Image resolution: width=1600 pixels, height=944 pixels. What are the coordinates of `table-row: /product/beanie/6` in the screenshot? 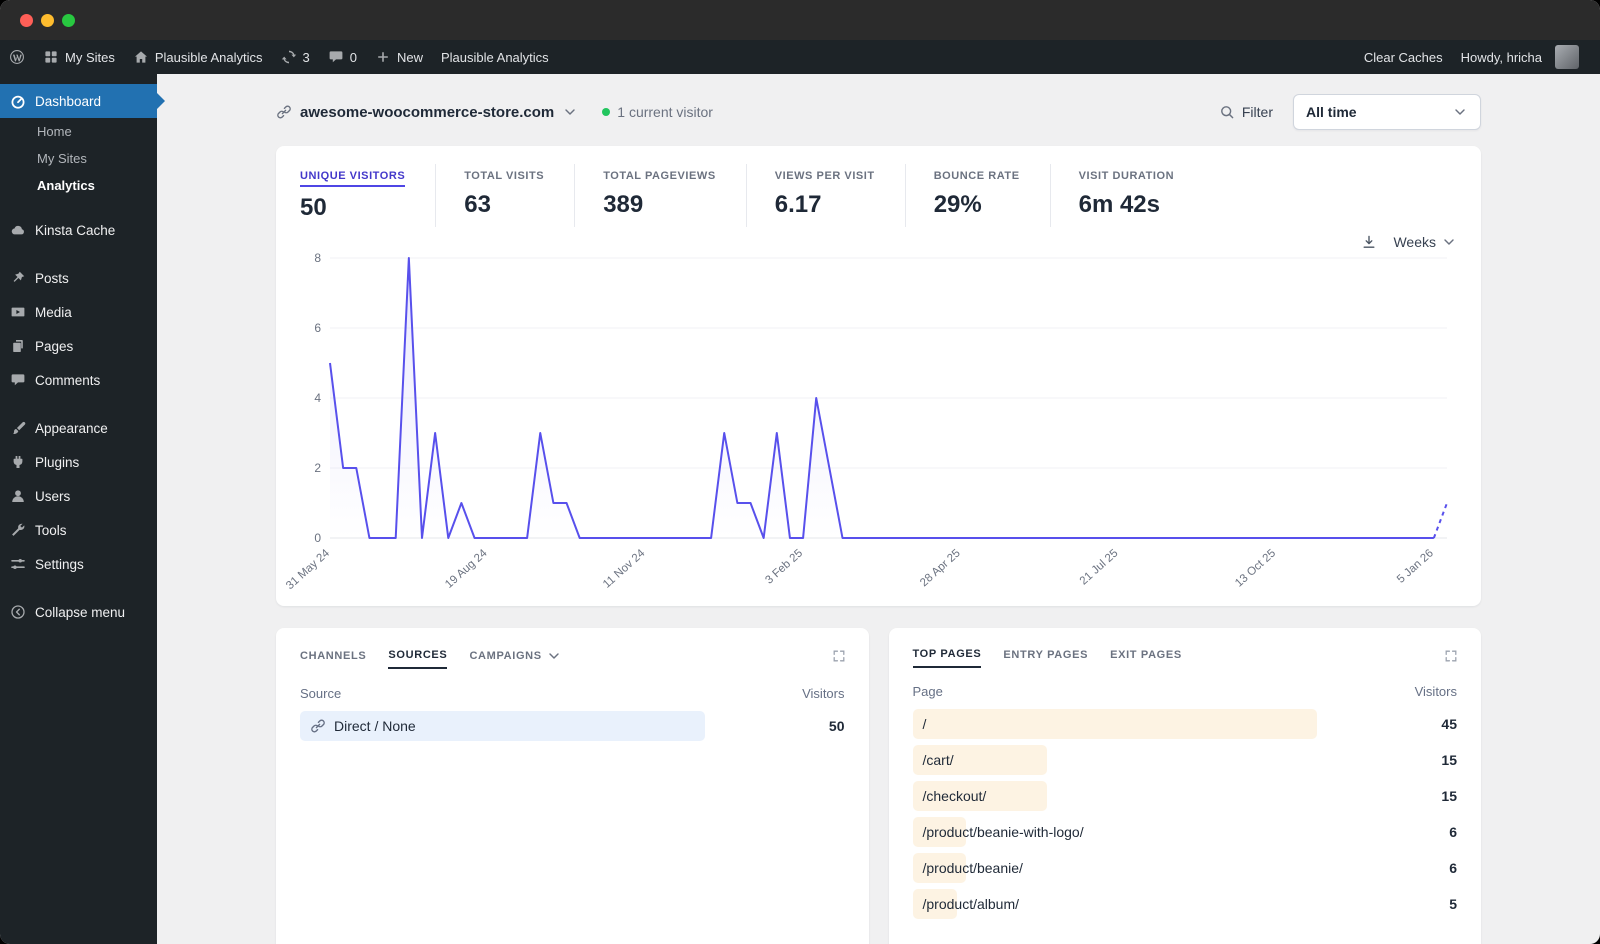 It's located at (1184, 868).